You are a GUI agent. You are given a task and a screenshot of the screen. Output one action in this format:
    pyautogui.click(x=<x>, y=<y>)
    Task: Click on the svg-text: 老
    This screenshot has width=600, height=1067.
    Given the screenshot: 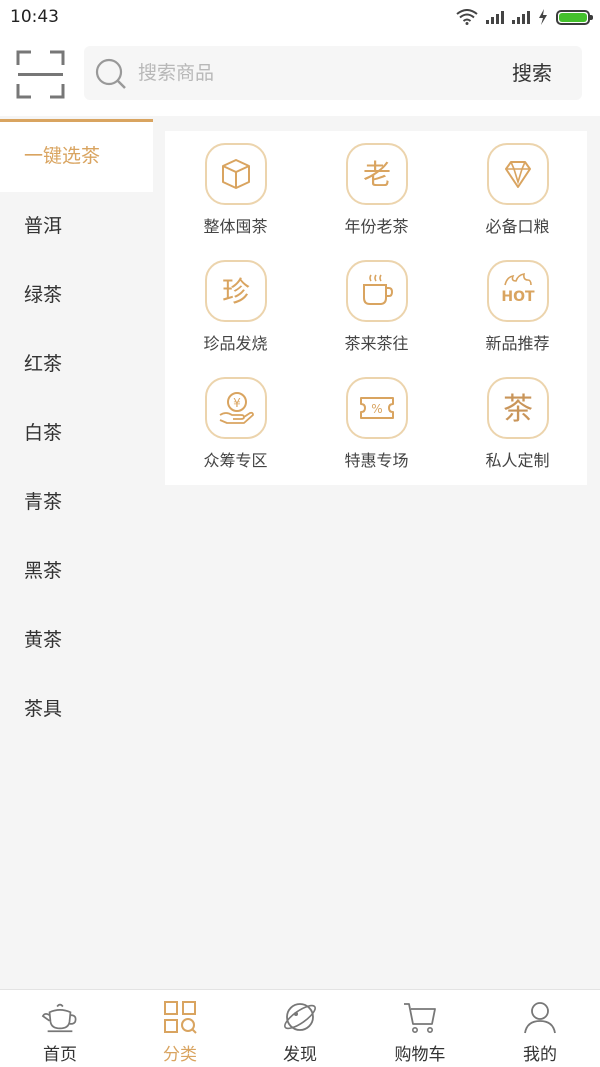 What is the action you would take?
    pyautogui.click(x=376, y=174)
    